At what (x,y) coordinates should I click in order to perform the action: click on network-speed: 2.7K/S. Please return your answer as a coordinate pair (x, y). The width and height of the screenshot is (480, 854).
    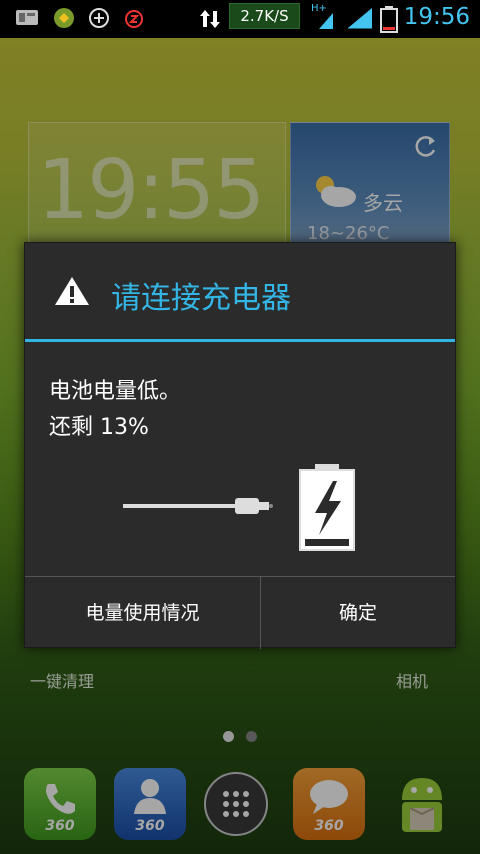
    Looking at the image, I should click on (264, 16).